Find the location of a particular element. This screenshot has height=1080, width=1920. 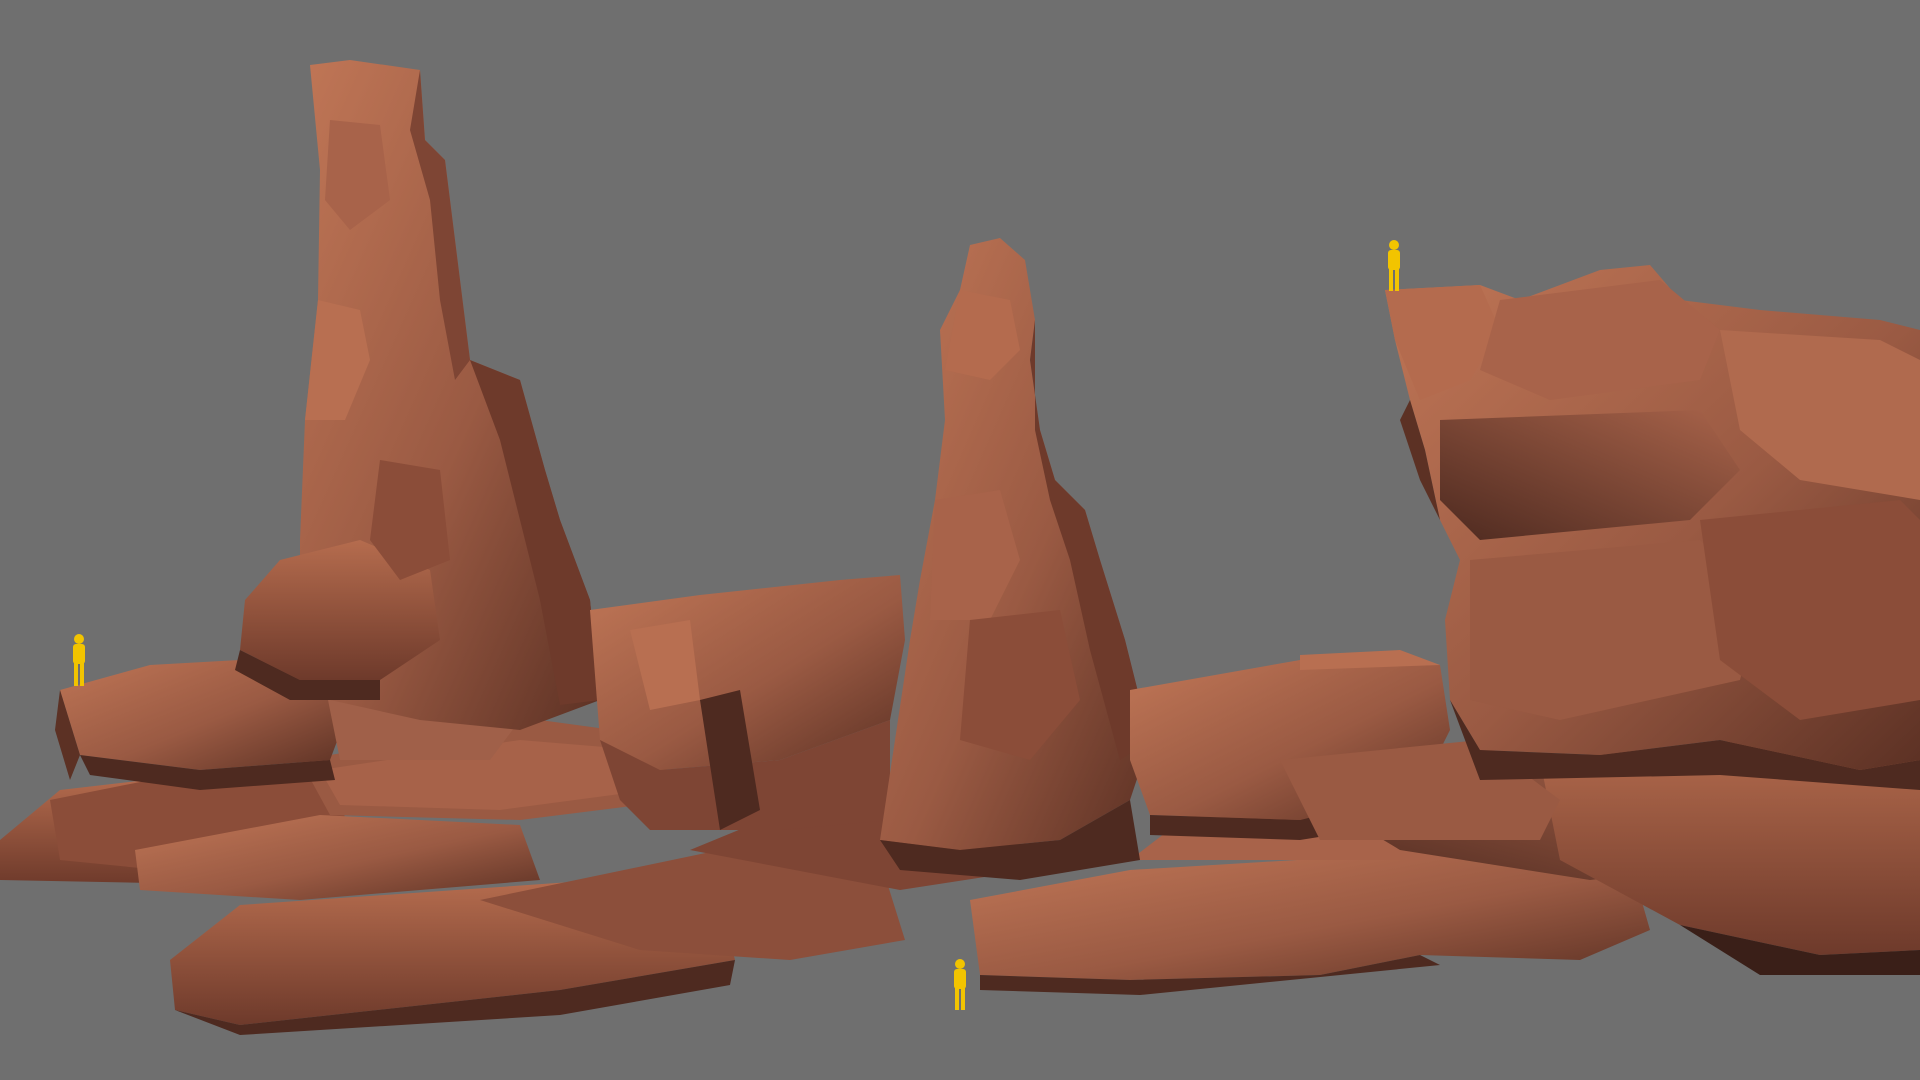

scale-figure-ground is located at coordinates (960, 984).